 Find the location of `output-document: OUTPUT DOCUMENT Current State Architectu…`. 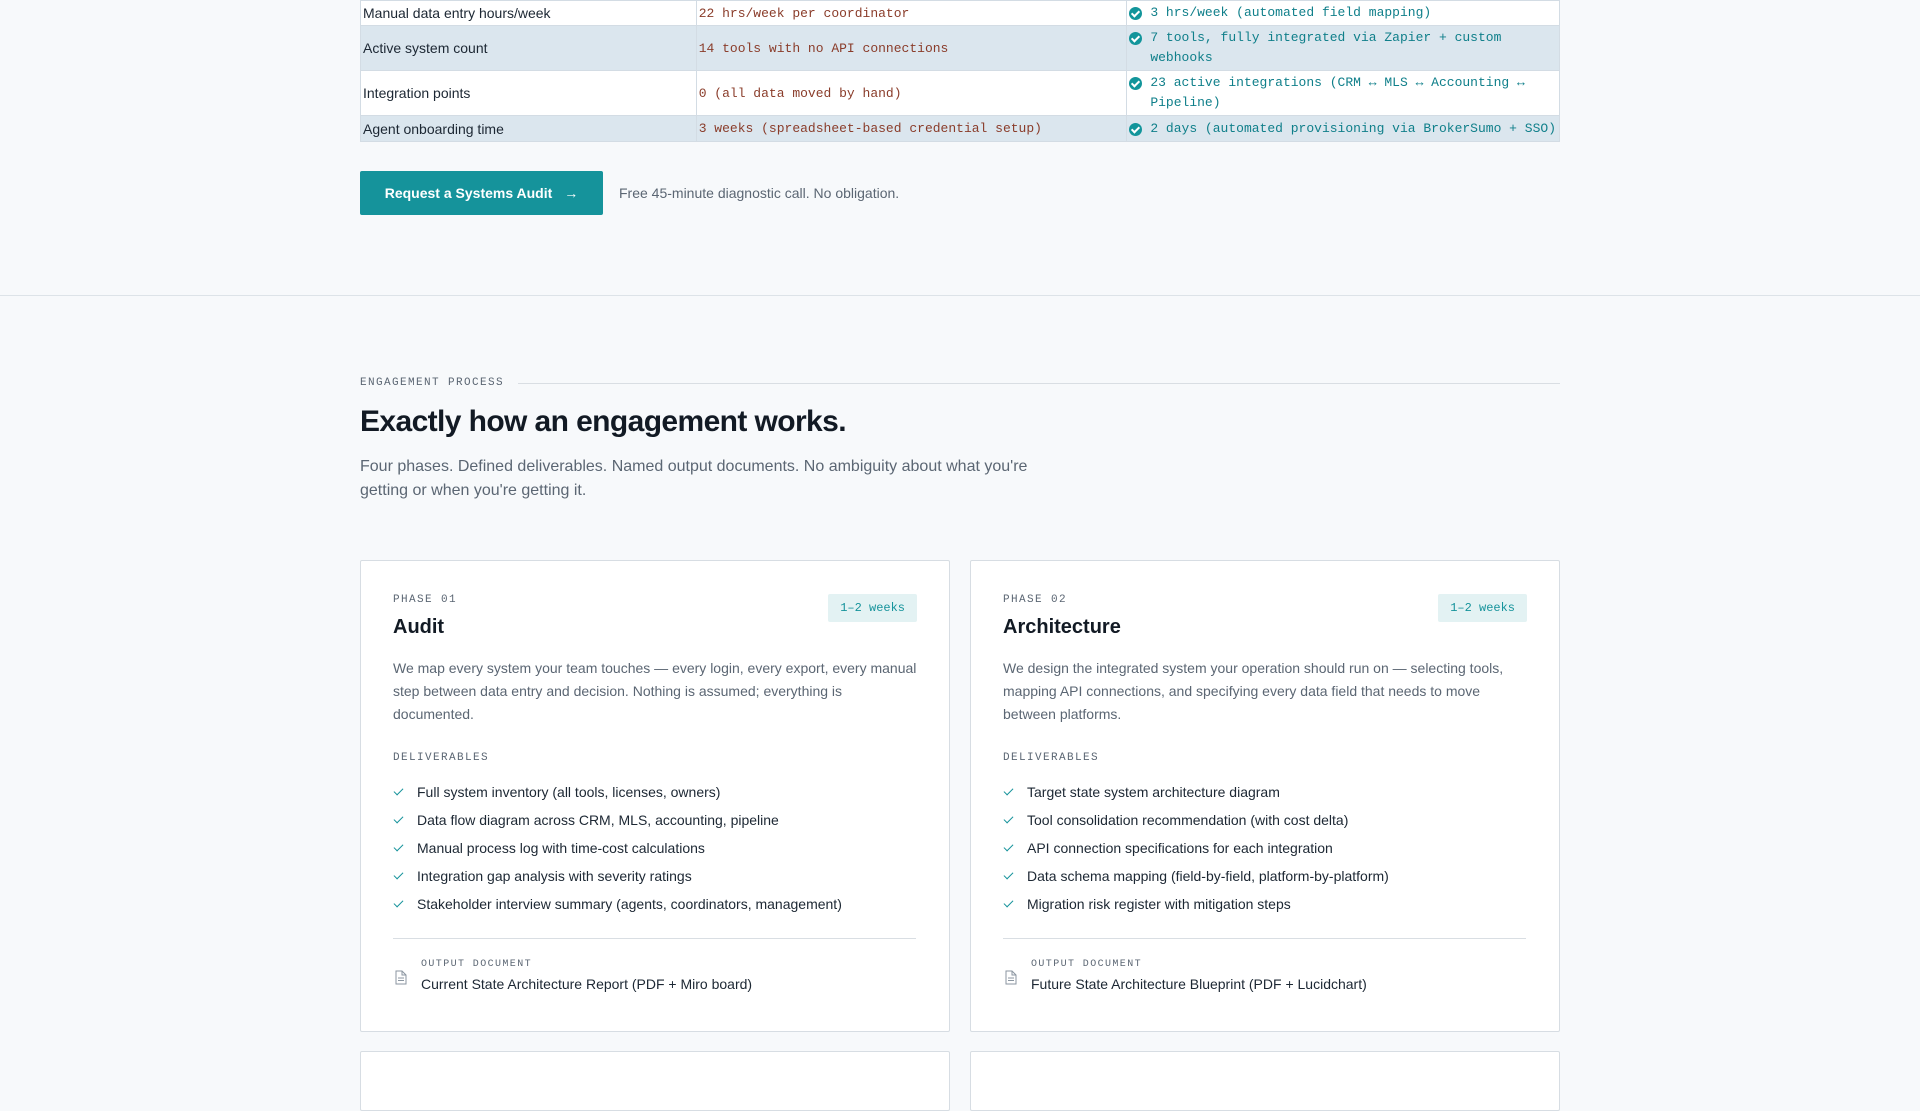

output-document: OUTPUT DOCUMENT Current State Architectu… is located at coordinates (654, 975).